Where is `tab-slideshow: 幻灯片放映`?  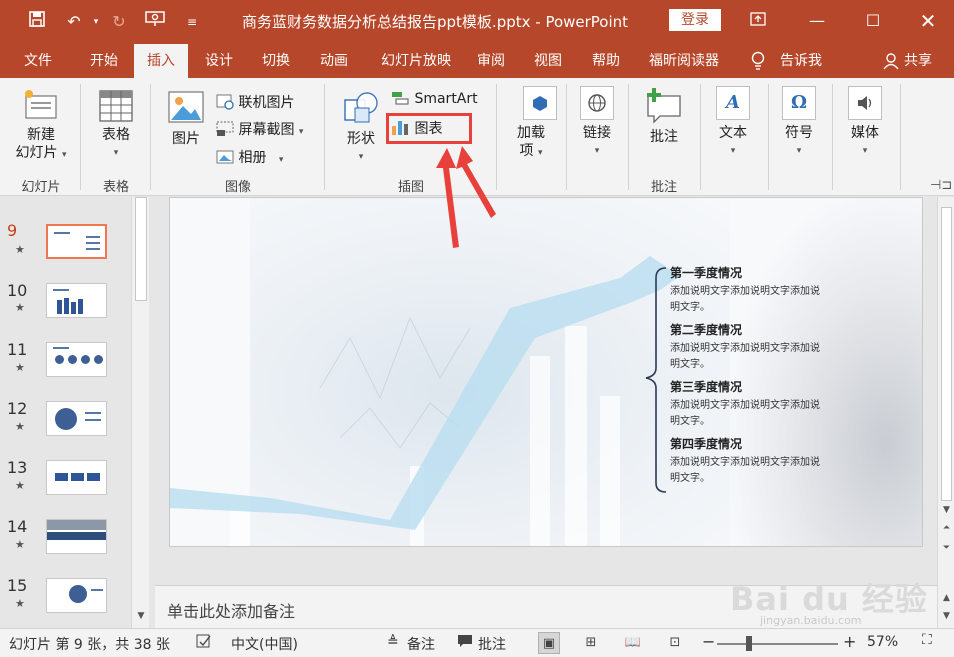
tab-slideshow: 幻灯片放映 is located at coordinates (416, 61).